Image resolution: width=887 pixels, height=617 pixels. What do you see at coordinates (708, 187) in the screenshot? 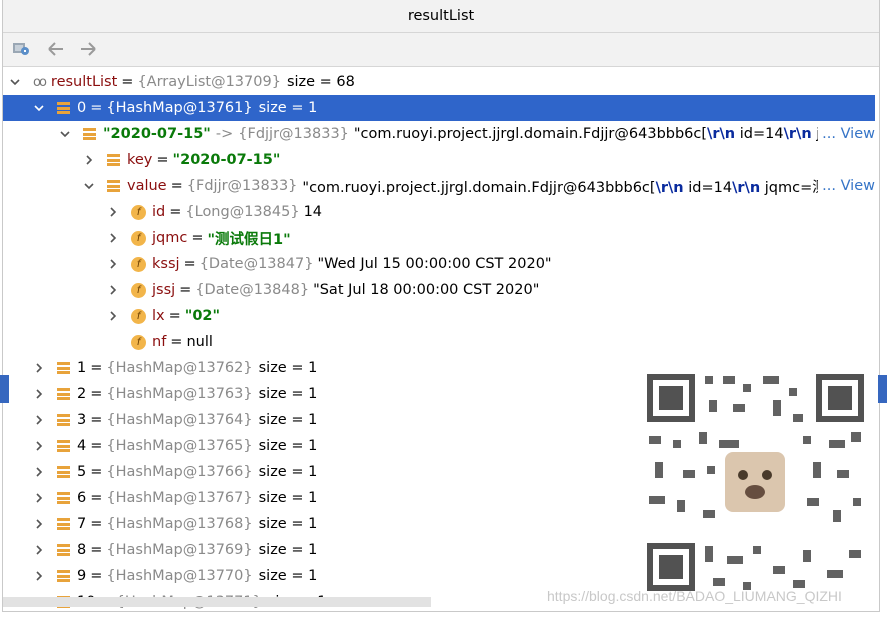
I see `value-text-part: id=14` at bounding box center [708, 187].